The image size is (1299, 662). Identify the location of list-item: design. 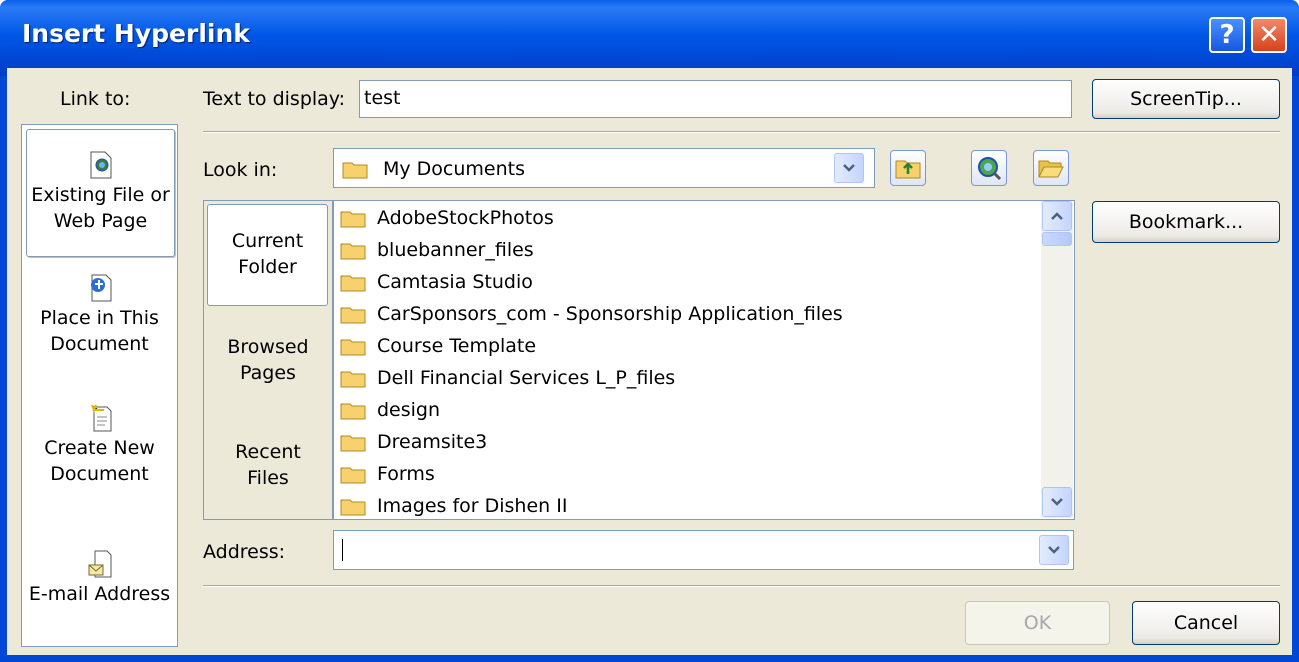
(390, 410).